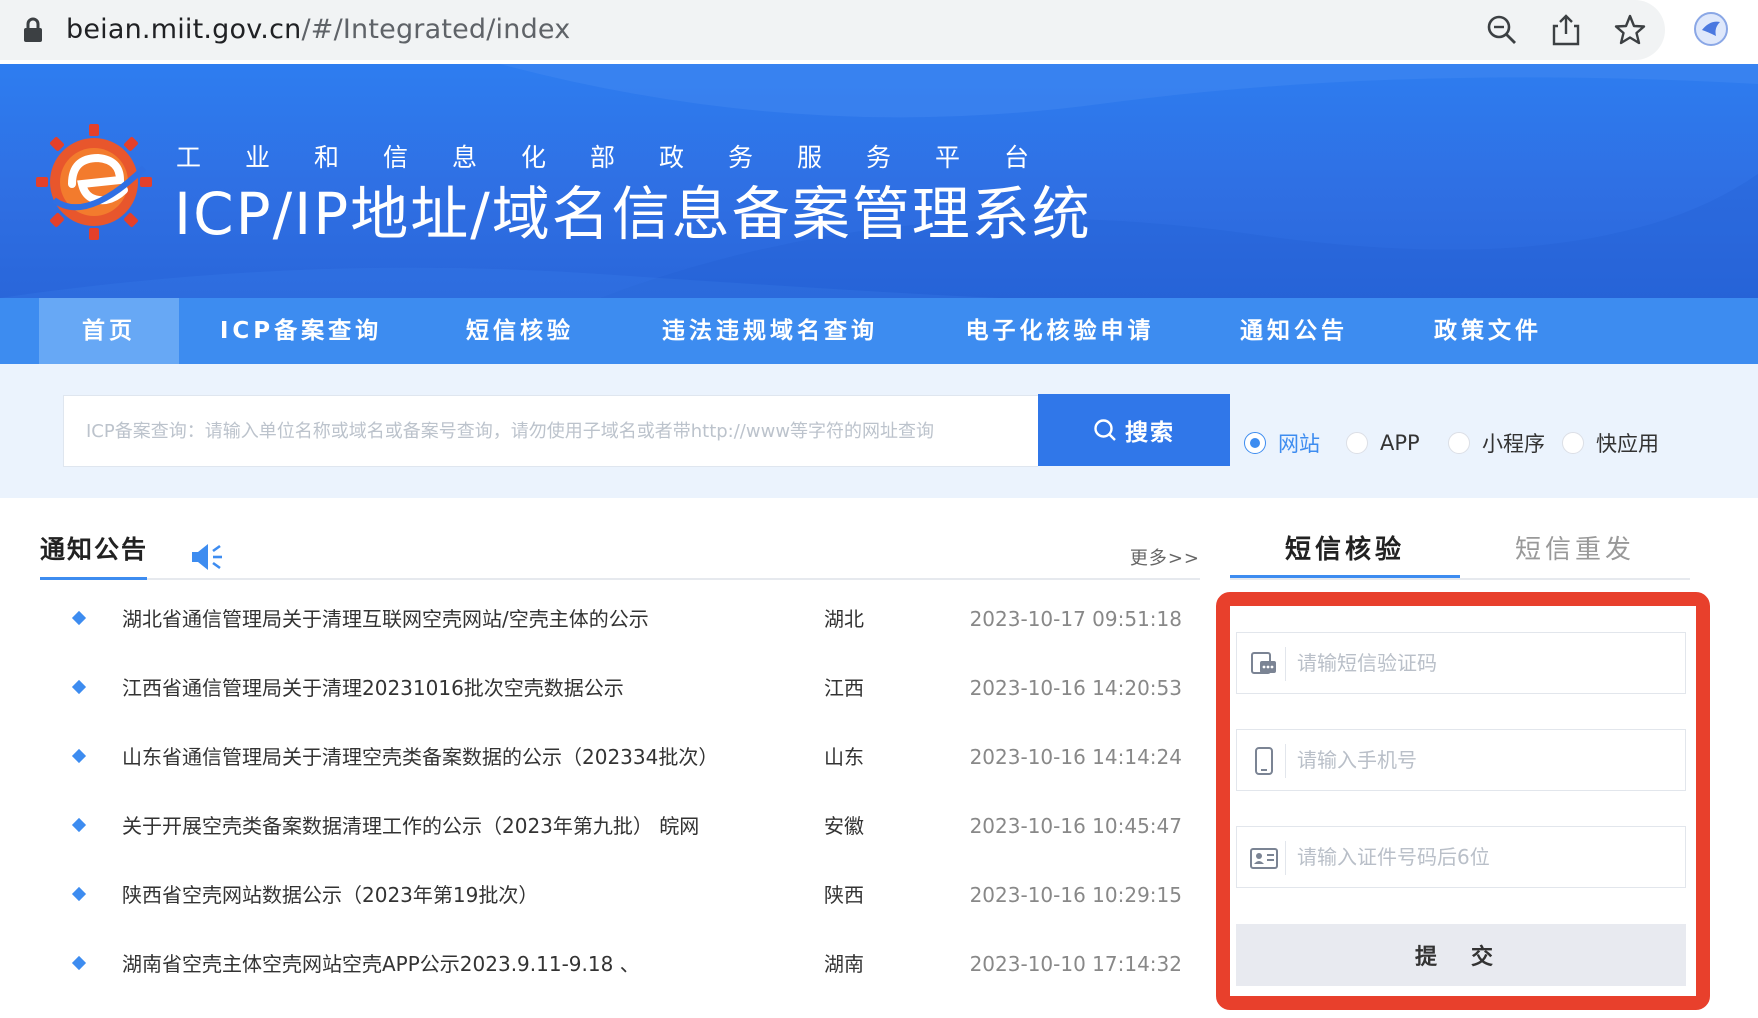  I want to click on url-path: /#/Integrated/index, so click(436, 29).